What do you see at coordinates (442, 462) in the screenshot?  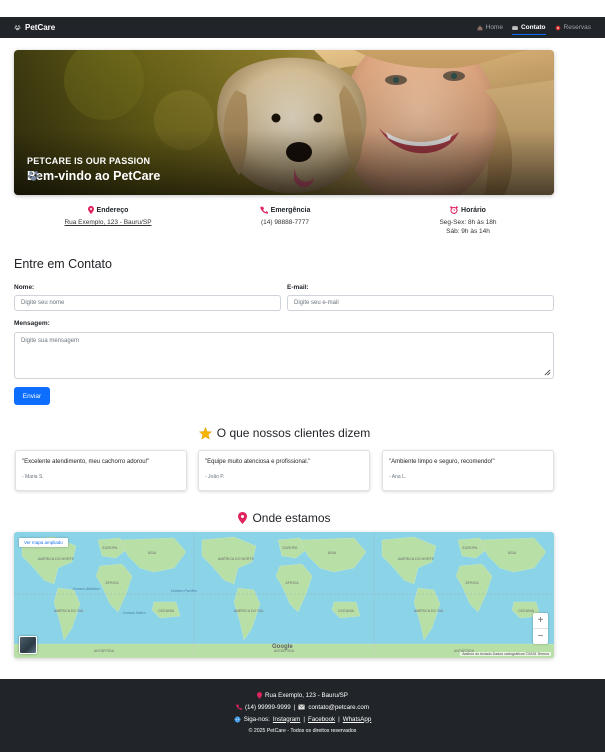 I see `testimonial-quote: "Ambiente limpo e seguro, recomendo!"` at bounding box center [442, 462].